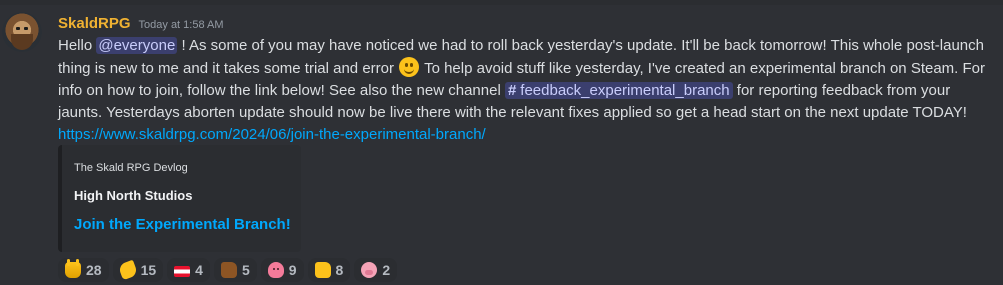 The image size is (1003, 285). Describe the element at coordinates (131, 168) in the screenshot. I see `embed-provider: The Skald RPG Devlog` at that location.